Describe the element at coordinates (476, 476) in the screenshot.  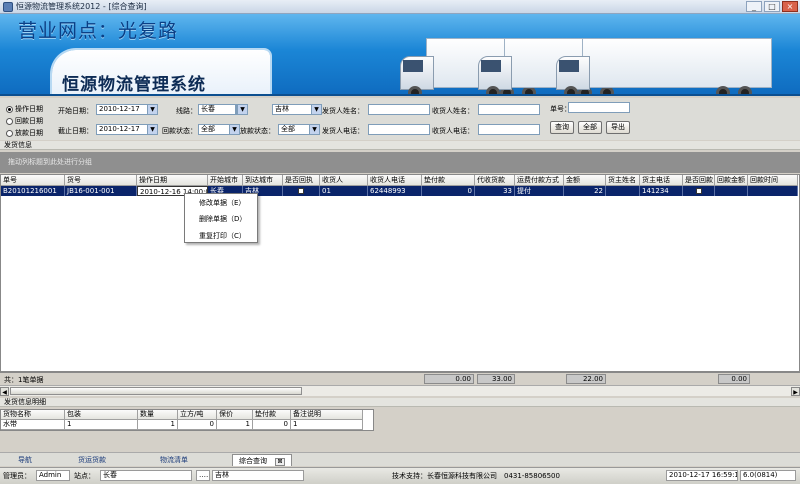
I see `support-info: 技术支持：长春恒源科技有限公司 0431-85806500` at that location.